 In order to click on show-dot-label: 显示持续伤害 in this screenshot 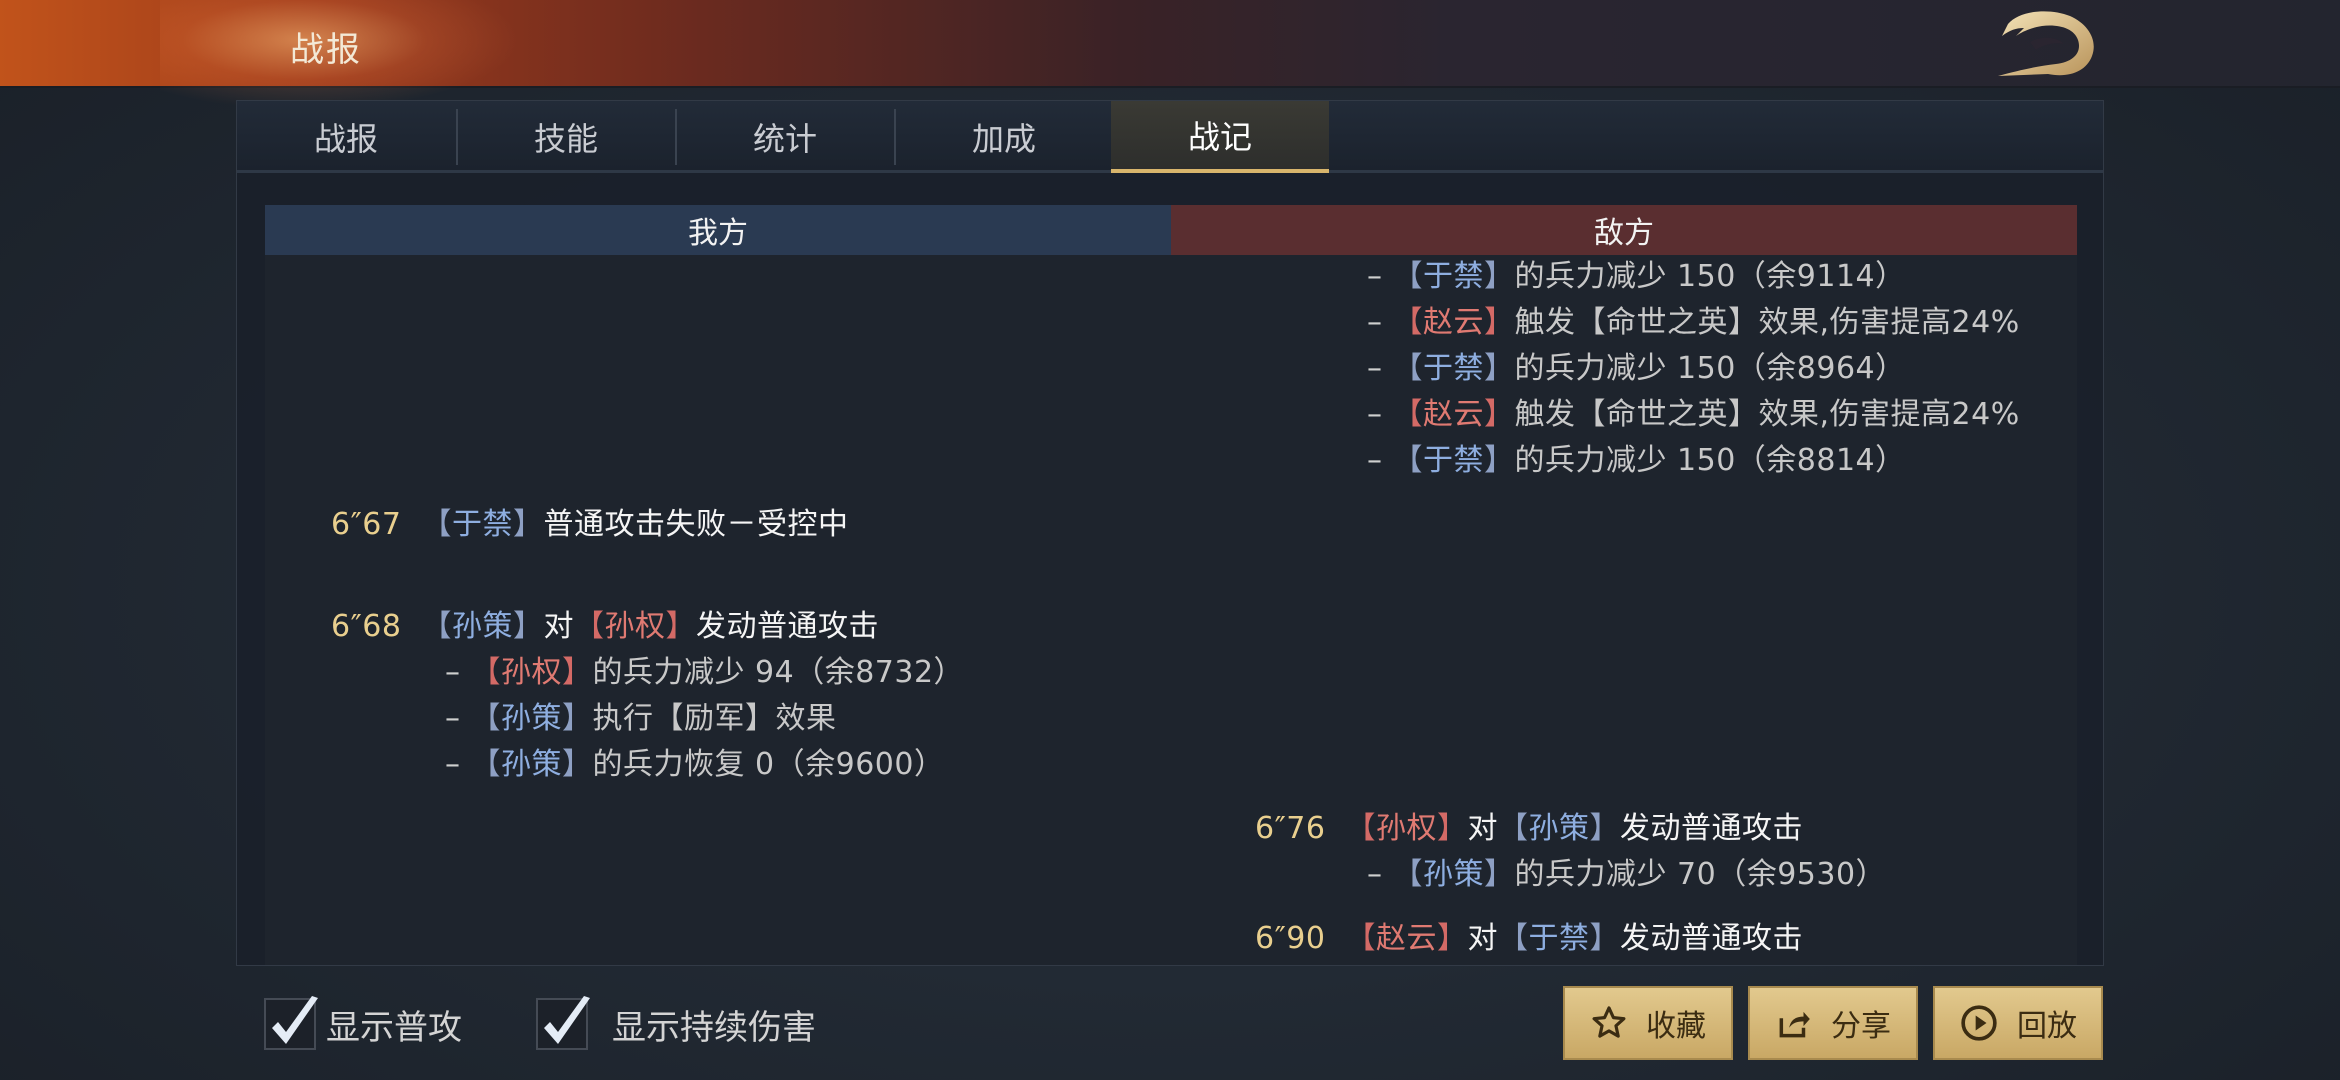, I will do `click(714, 1027)`.